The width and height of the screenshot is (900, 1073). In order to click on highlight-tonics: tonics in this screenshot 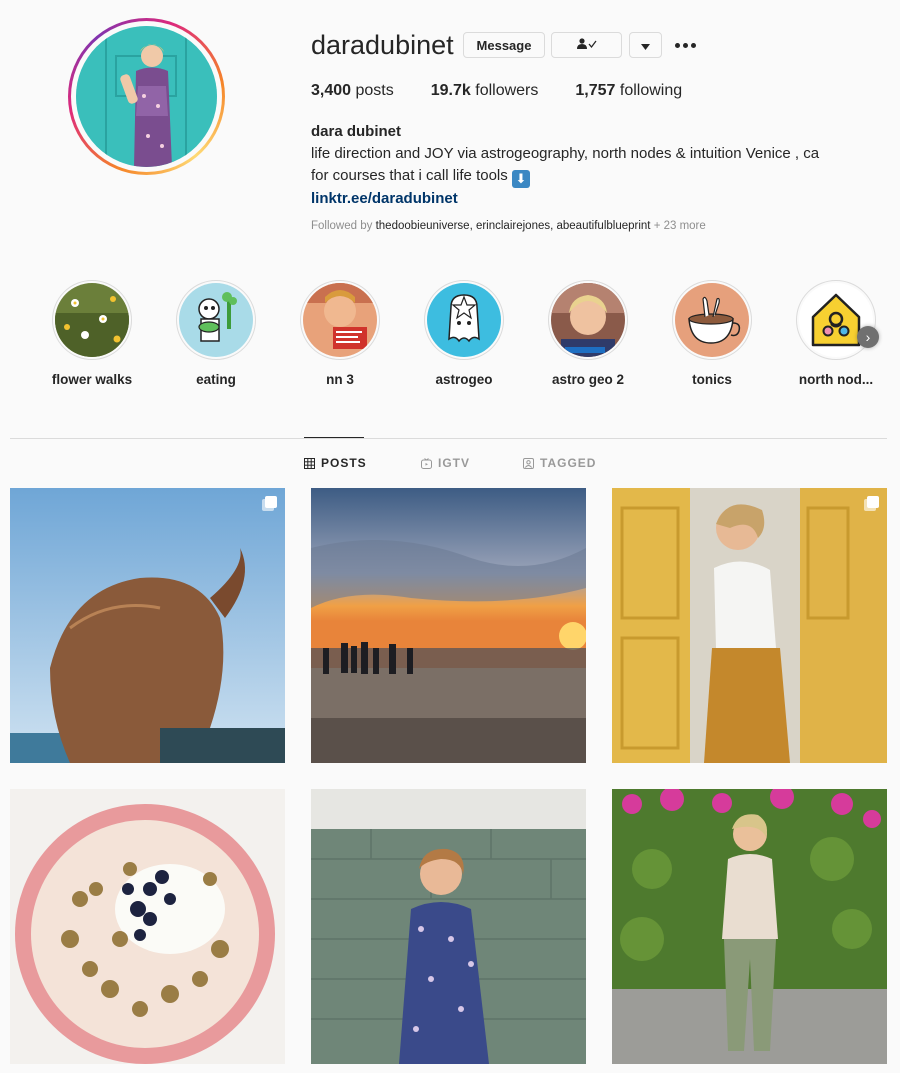, I will do `click(712, 333)`.